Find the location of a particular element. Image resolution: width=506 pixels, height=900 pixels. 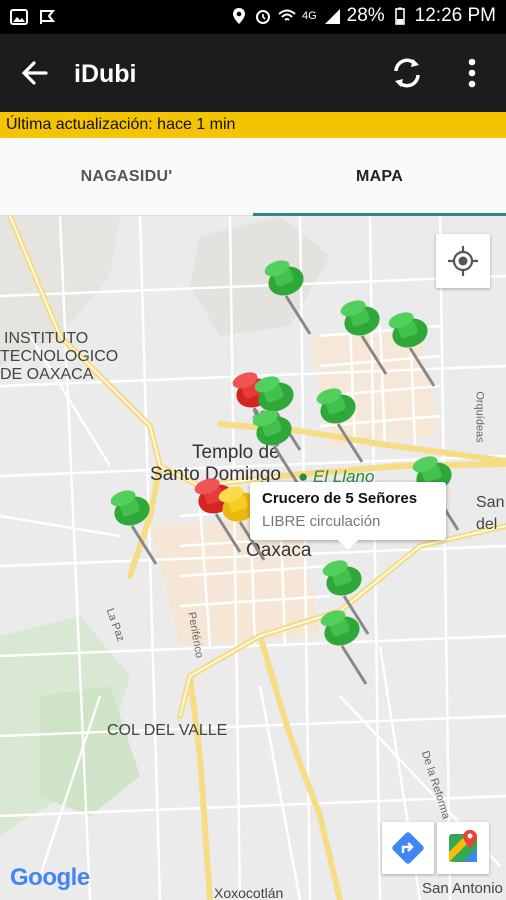

directions-icon is located at coordinates (408, 848).